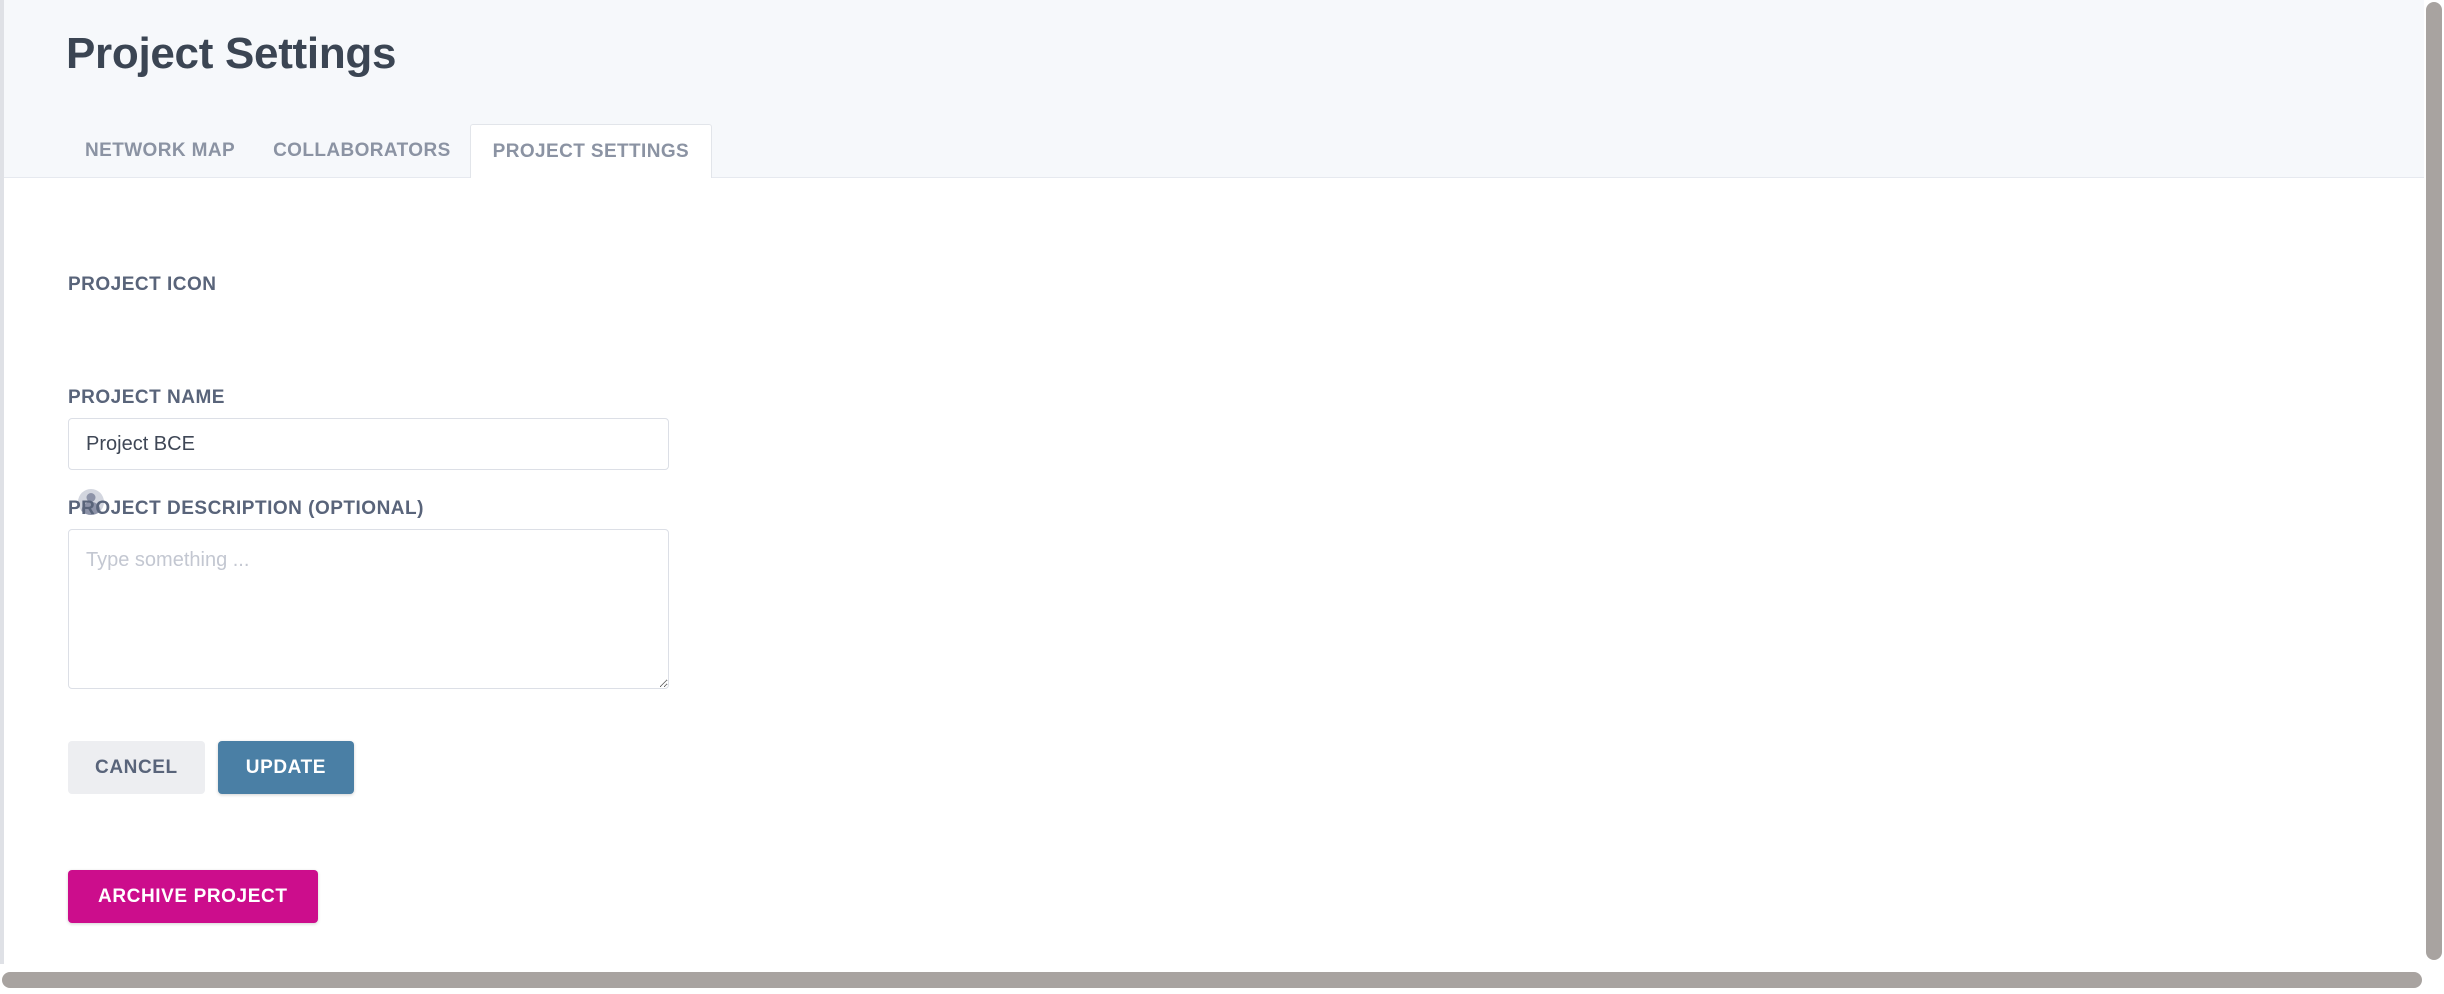 The height and width of the screenshot is (994, 2444). I want to click on tab-network-map: NETWORK MAP, so click(160, 151).